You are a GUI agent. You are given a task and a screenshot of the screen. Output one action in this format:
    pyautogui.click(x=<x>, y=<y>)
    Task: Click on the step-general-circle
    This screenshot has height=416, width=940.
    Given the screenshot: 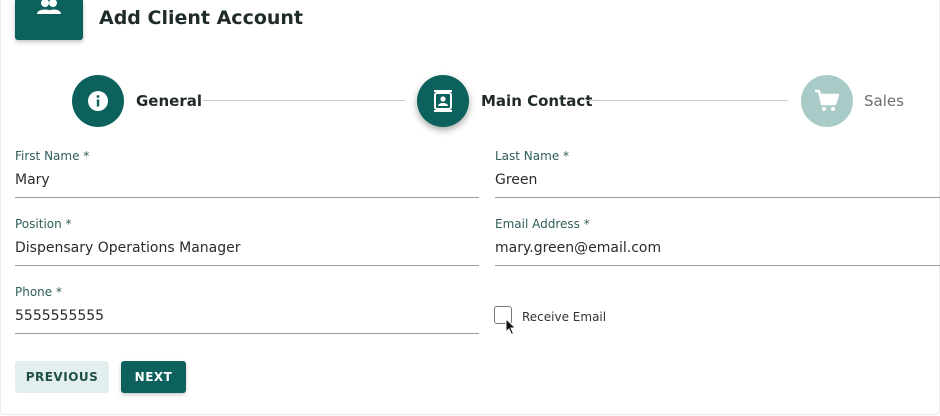 What is the action you would take?
    pyautogui.click(x=98, y=101)
    